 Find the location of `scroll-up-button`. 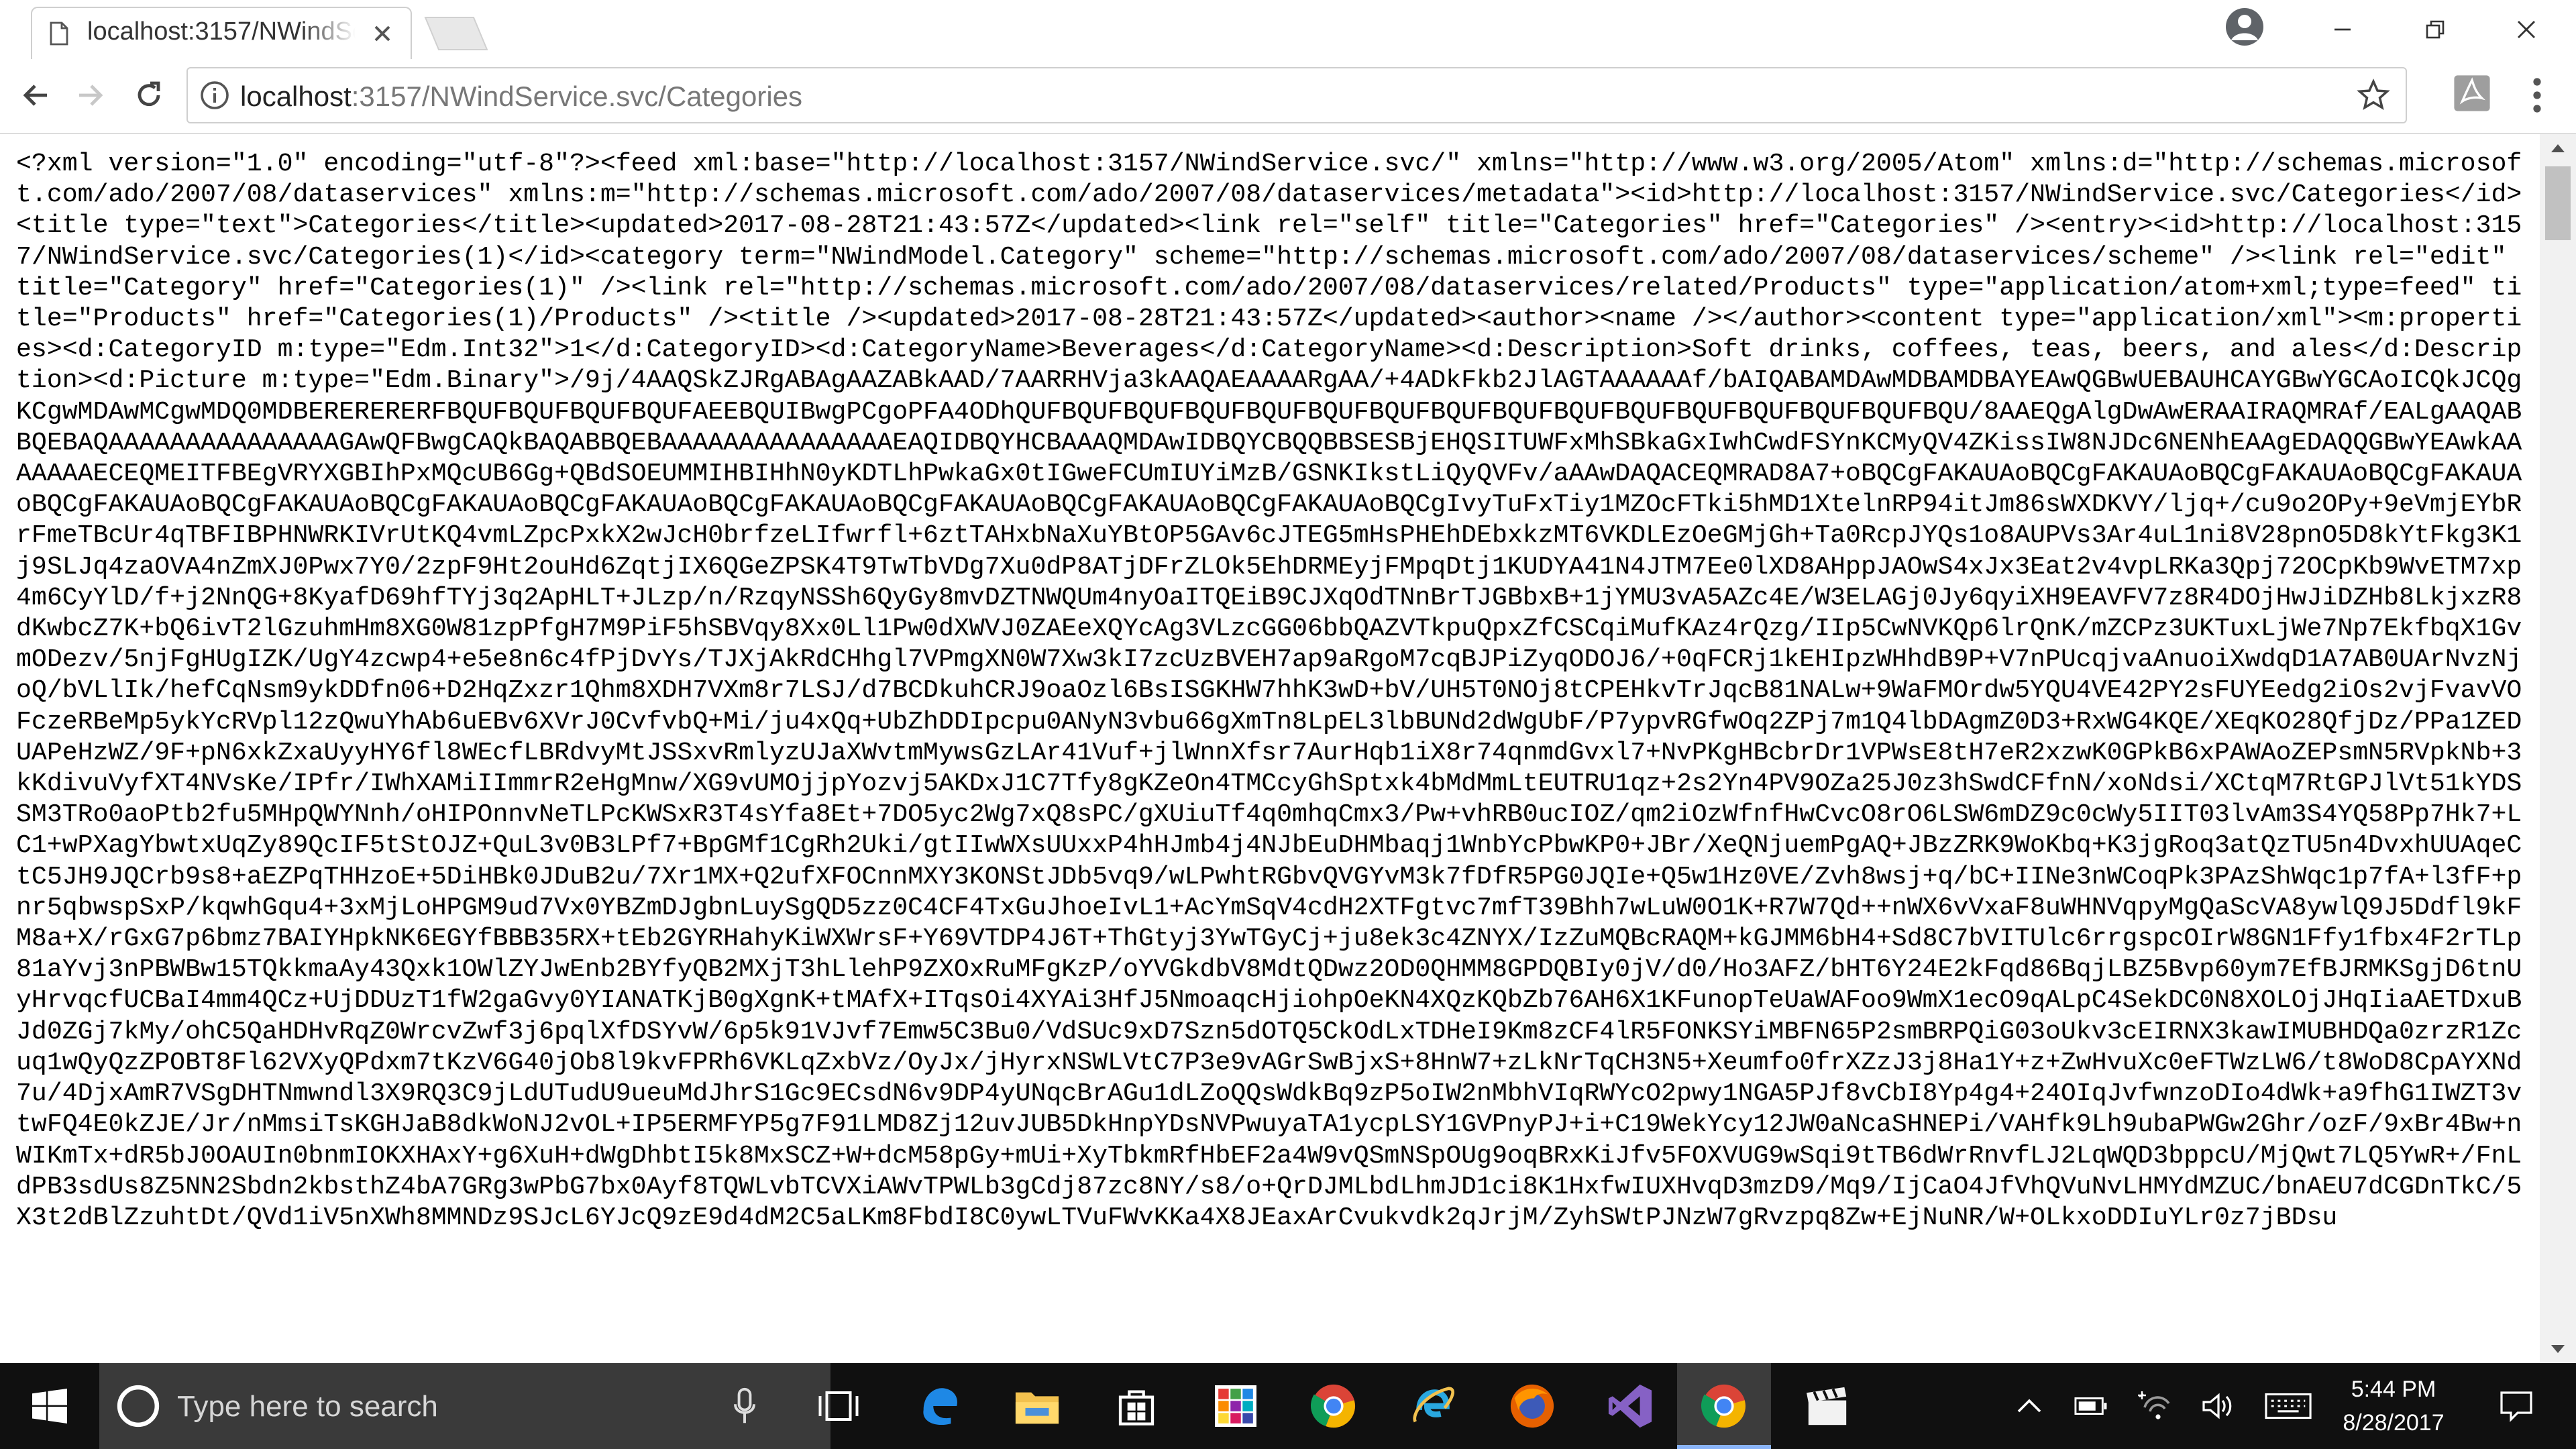

scroll-up-button is located at coordinates (2558, 147).